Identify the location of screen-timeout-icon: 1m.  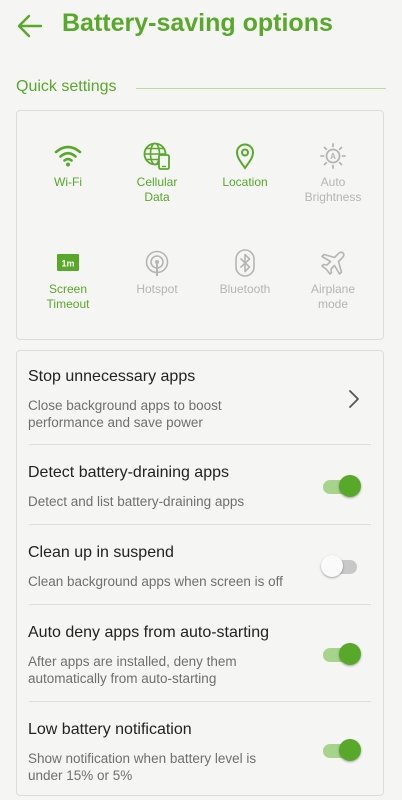
(68, 262).